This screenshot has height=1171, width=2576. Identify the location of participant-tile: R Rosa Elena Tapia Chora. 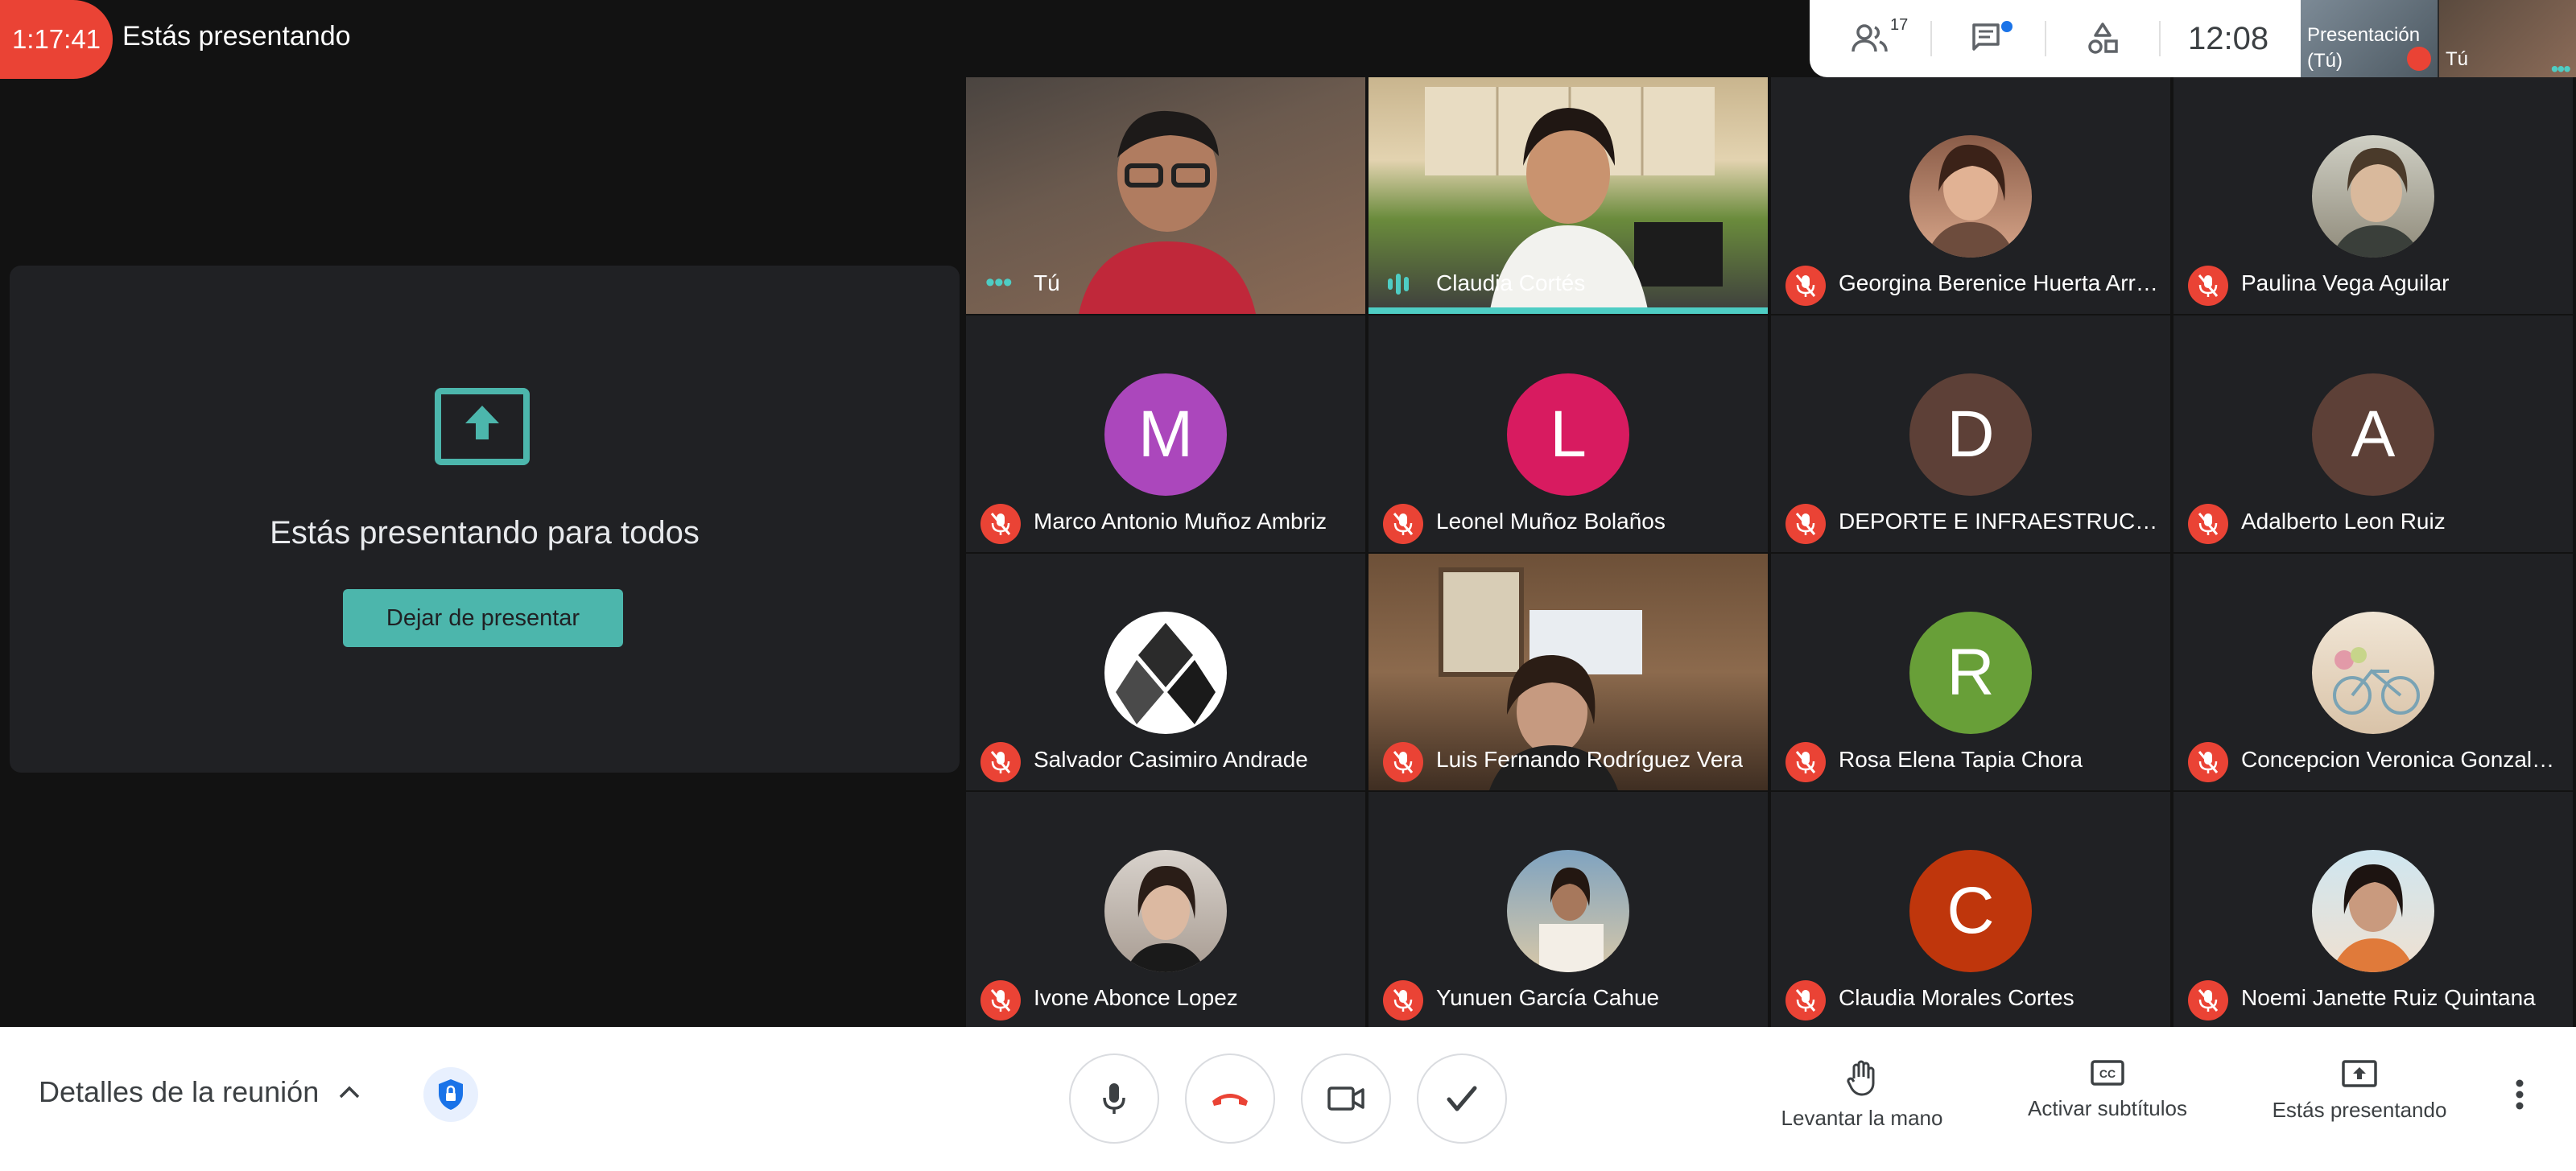
(1970, 672).